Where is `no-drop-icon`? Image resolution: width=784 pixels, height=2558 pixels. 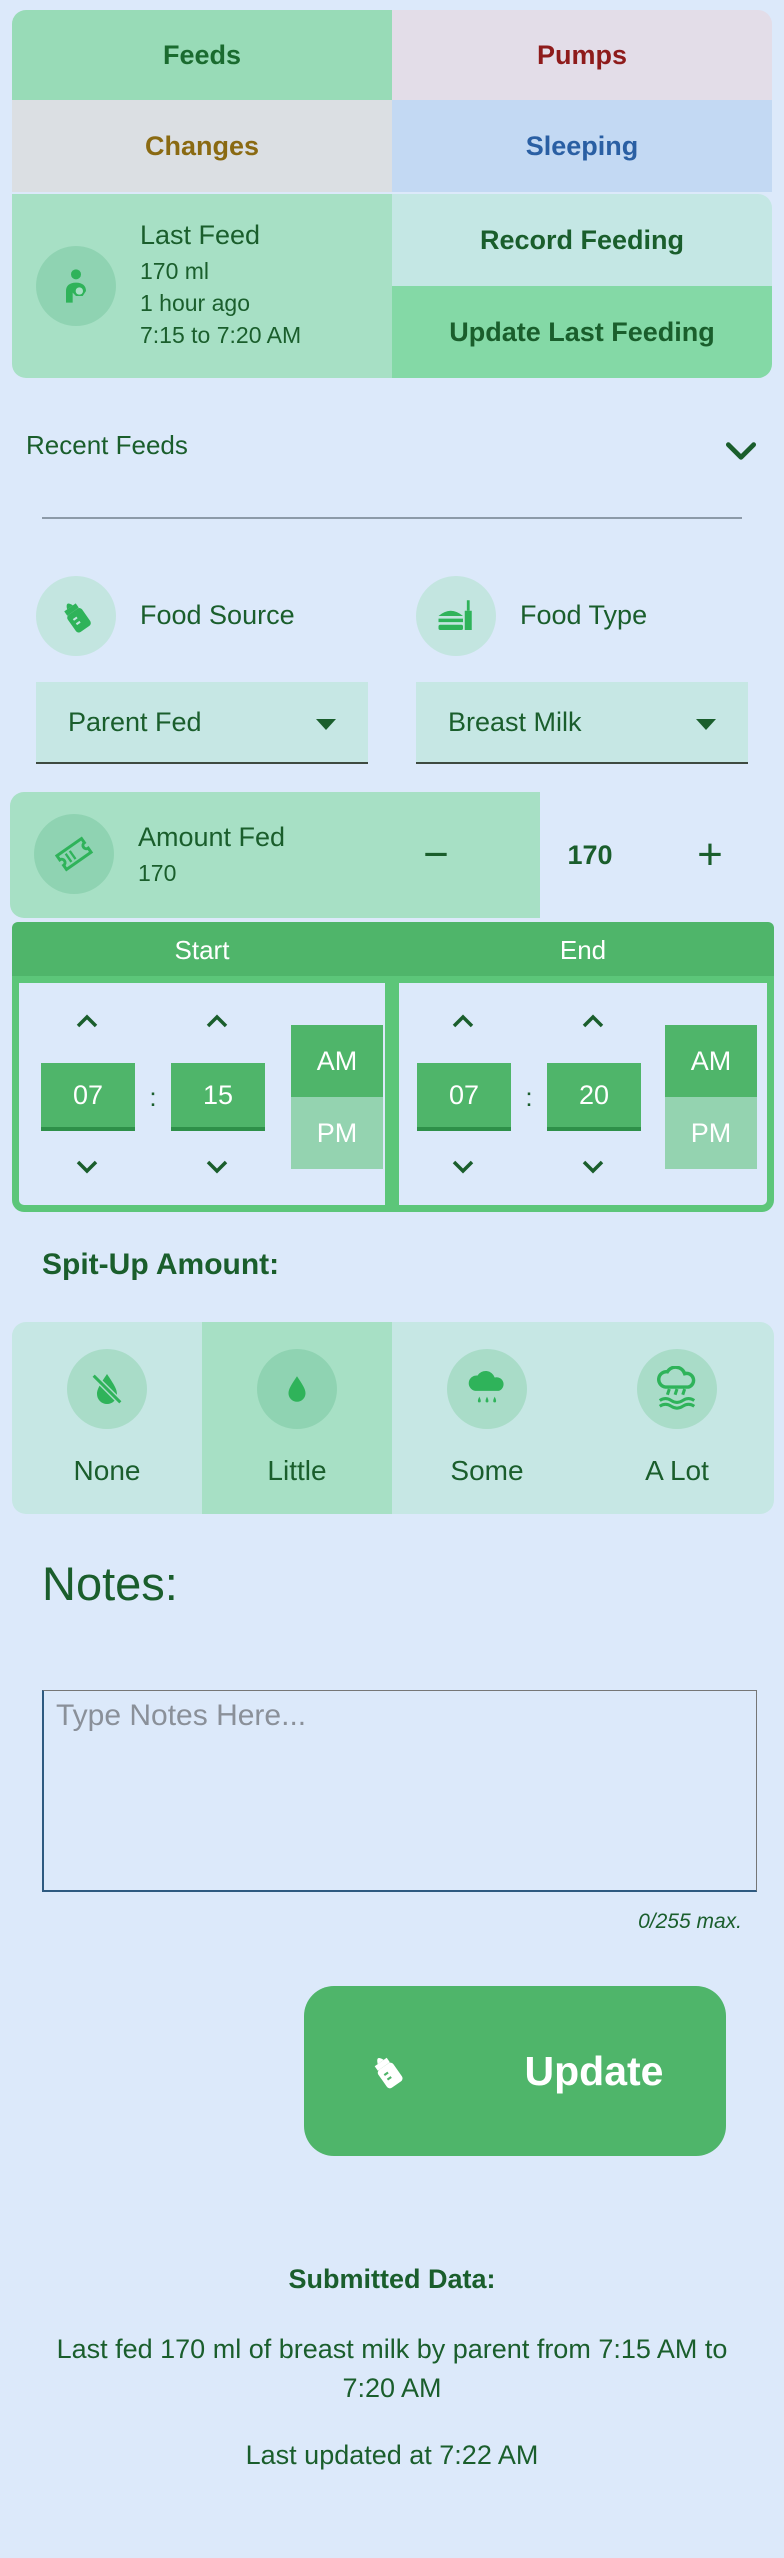 no-drop-icon is located at coordinates (107, 1389).